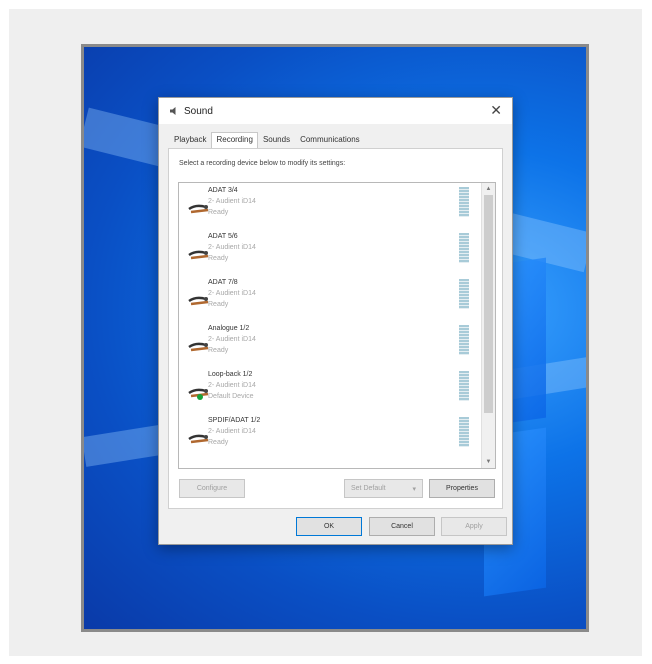  What do you see at coordinates (488, 189) in the screenshot?
I see `scroll-up-icon: ▲` at bounding box center [488, 189].